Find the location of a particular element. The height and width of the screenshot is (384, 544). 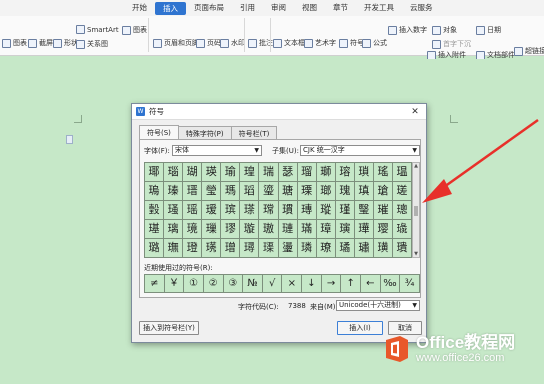

logo-url: www.office26.com is located at coordinates (460, 358).